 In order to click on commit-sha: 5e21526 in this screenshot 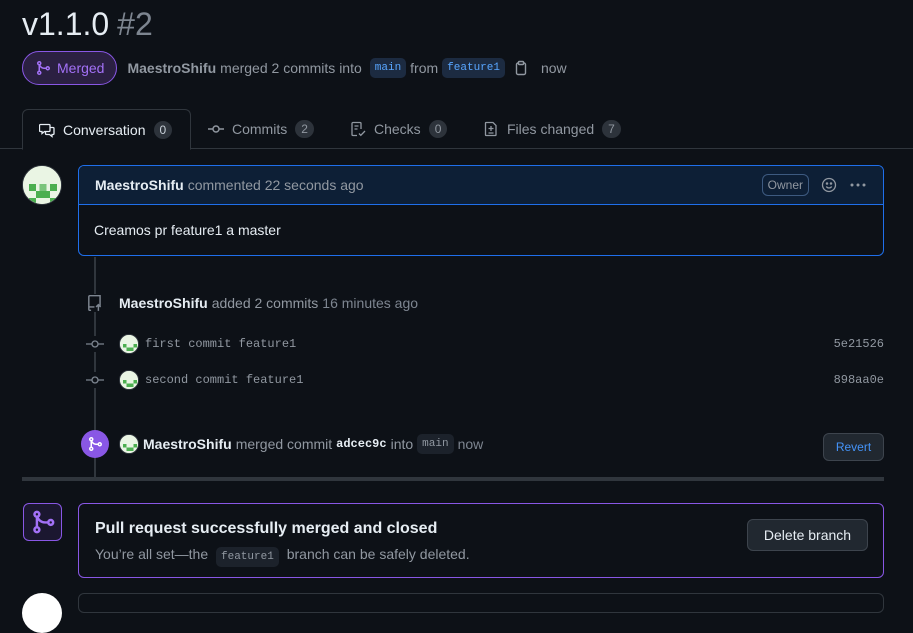, I will do `click(859, 344)`.